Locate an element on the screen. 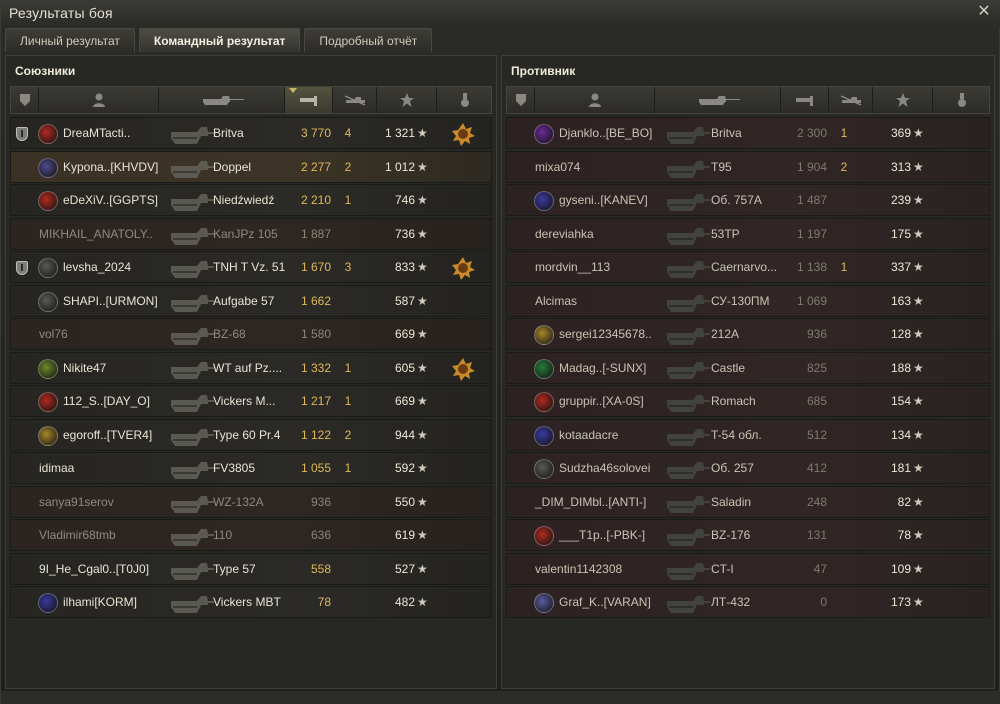  vehicle-name: Об. 257 is located at coordinates (732, 468).